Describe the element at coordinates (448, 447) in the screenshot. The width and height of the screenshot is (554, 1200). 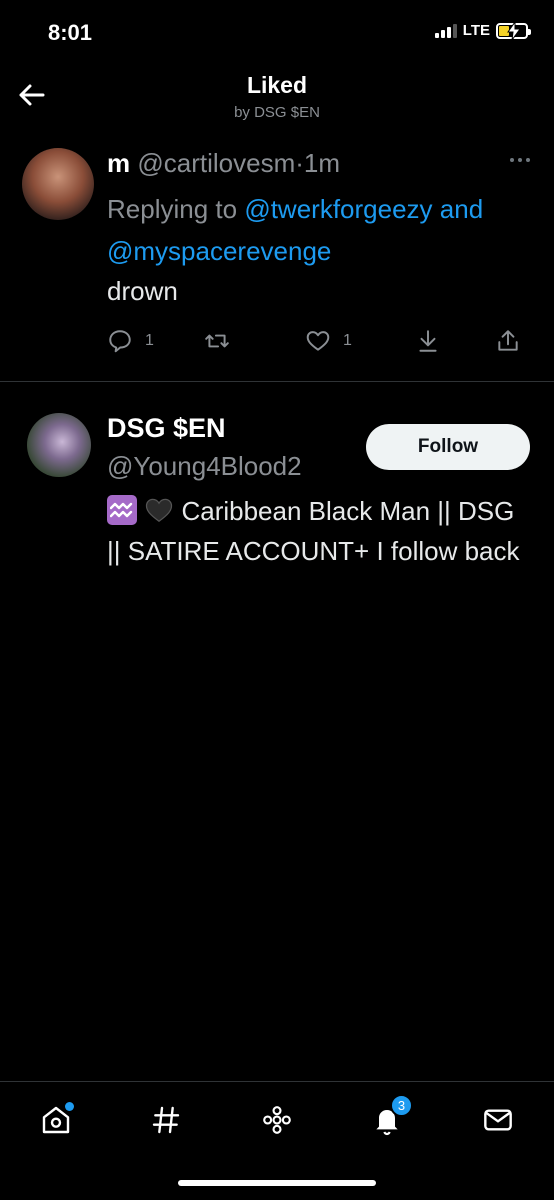
I see `follow-button: Follow` at that location.